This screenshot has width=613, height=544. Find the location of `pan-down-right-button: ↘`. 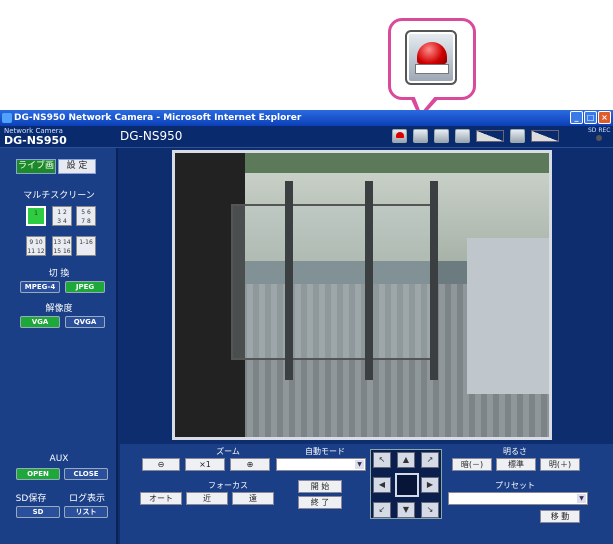

pan-down-right-button: ↘ is located at coordinates (430, 510).